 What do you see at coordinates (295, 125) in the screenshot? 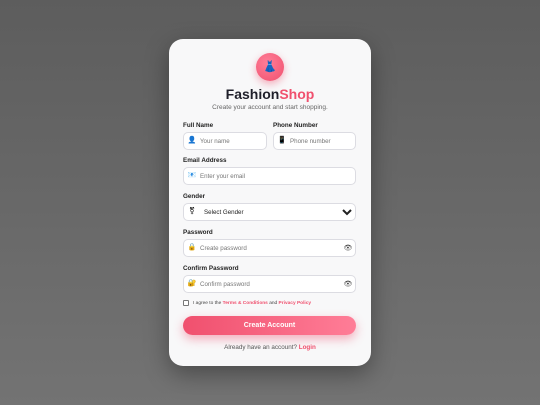
I see `phone-label: Phone Number` at bounding box center [295, 125].